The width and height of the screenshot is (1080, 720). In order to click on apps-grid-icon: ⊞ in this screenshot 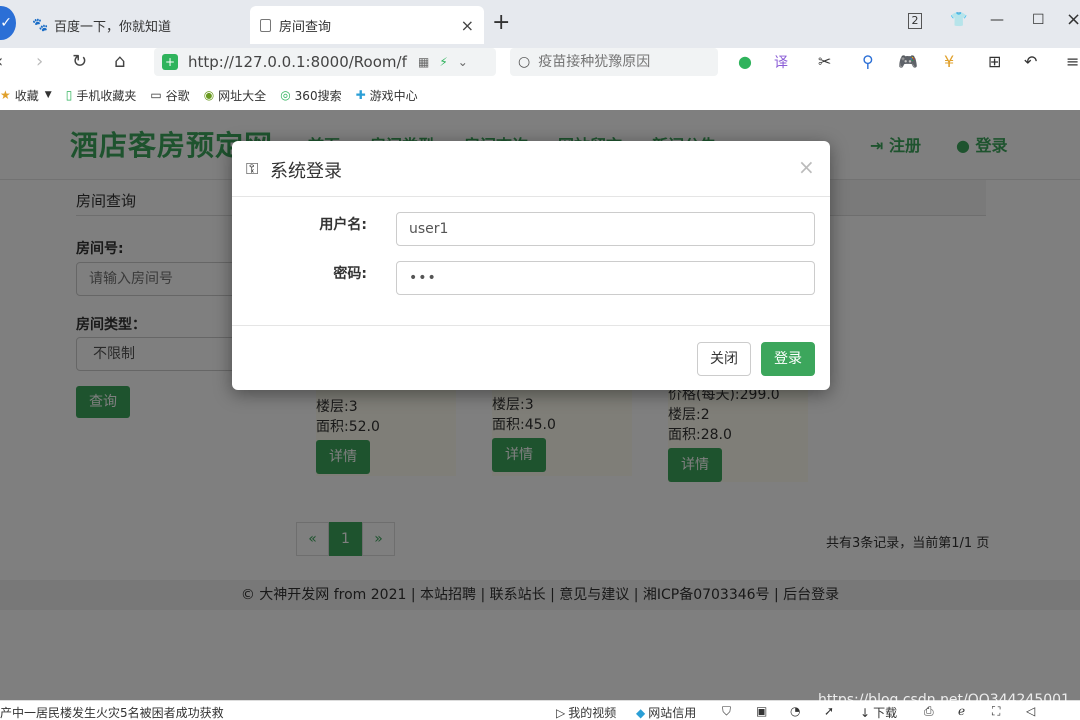, I will do `click(994, 61)`.